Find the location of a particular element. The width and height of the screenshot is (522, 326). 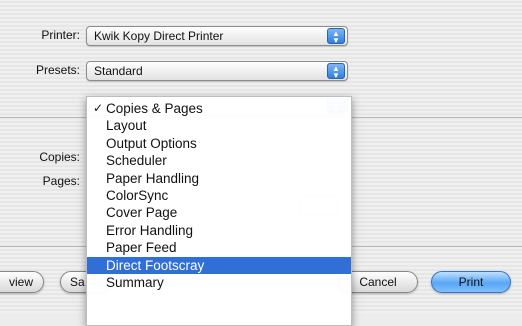

pages-label: Pages: is located at coordinates (61, 181).